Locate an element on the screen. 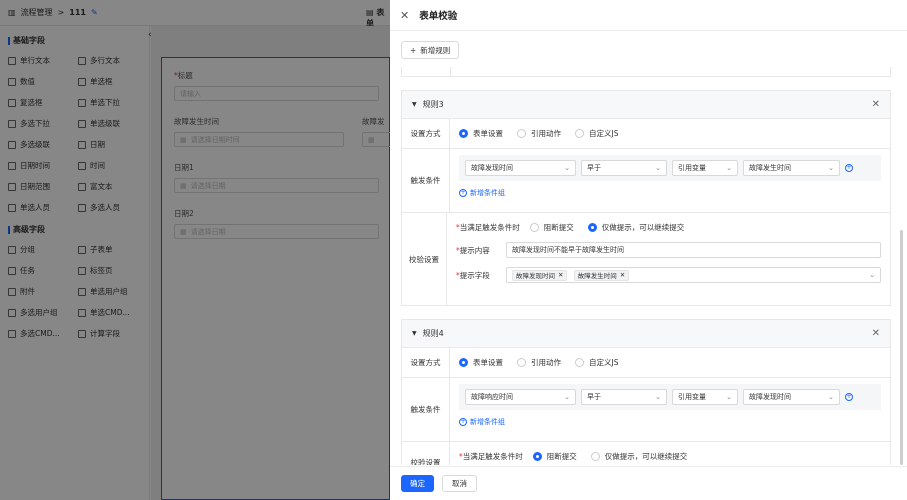 The image size is (907, 500). drawer-scrollbar is located at coordinates (901, 347).